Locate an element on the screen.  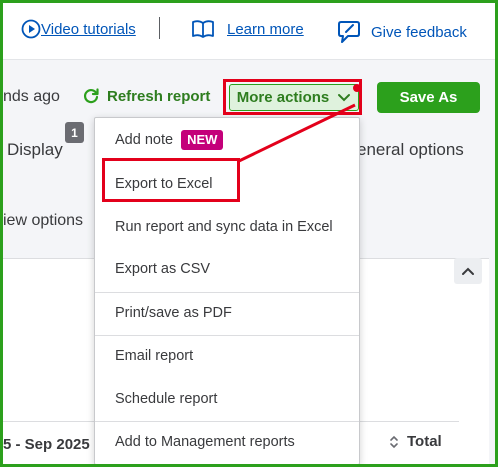
menu-item-email-report: Email report is located at coordinates (227, 356).